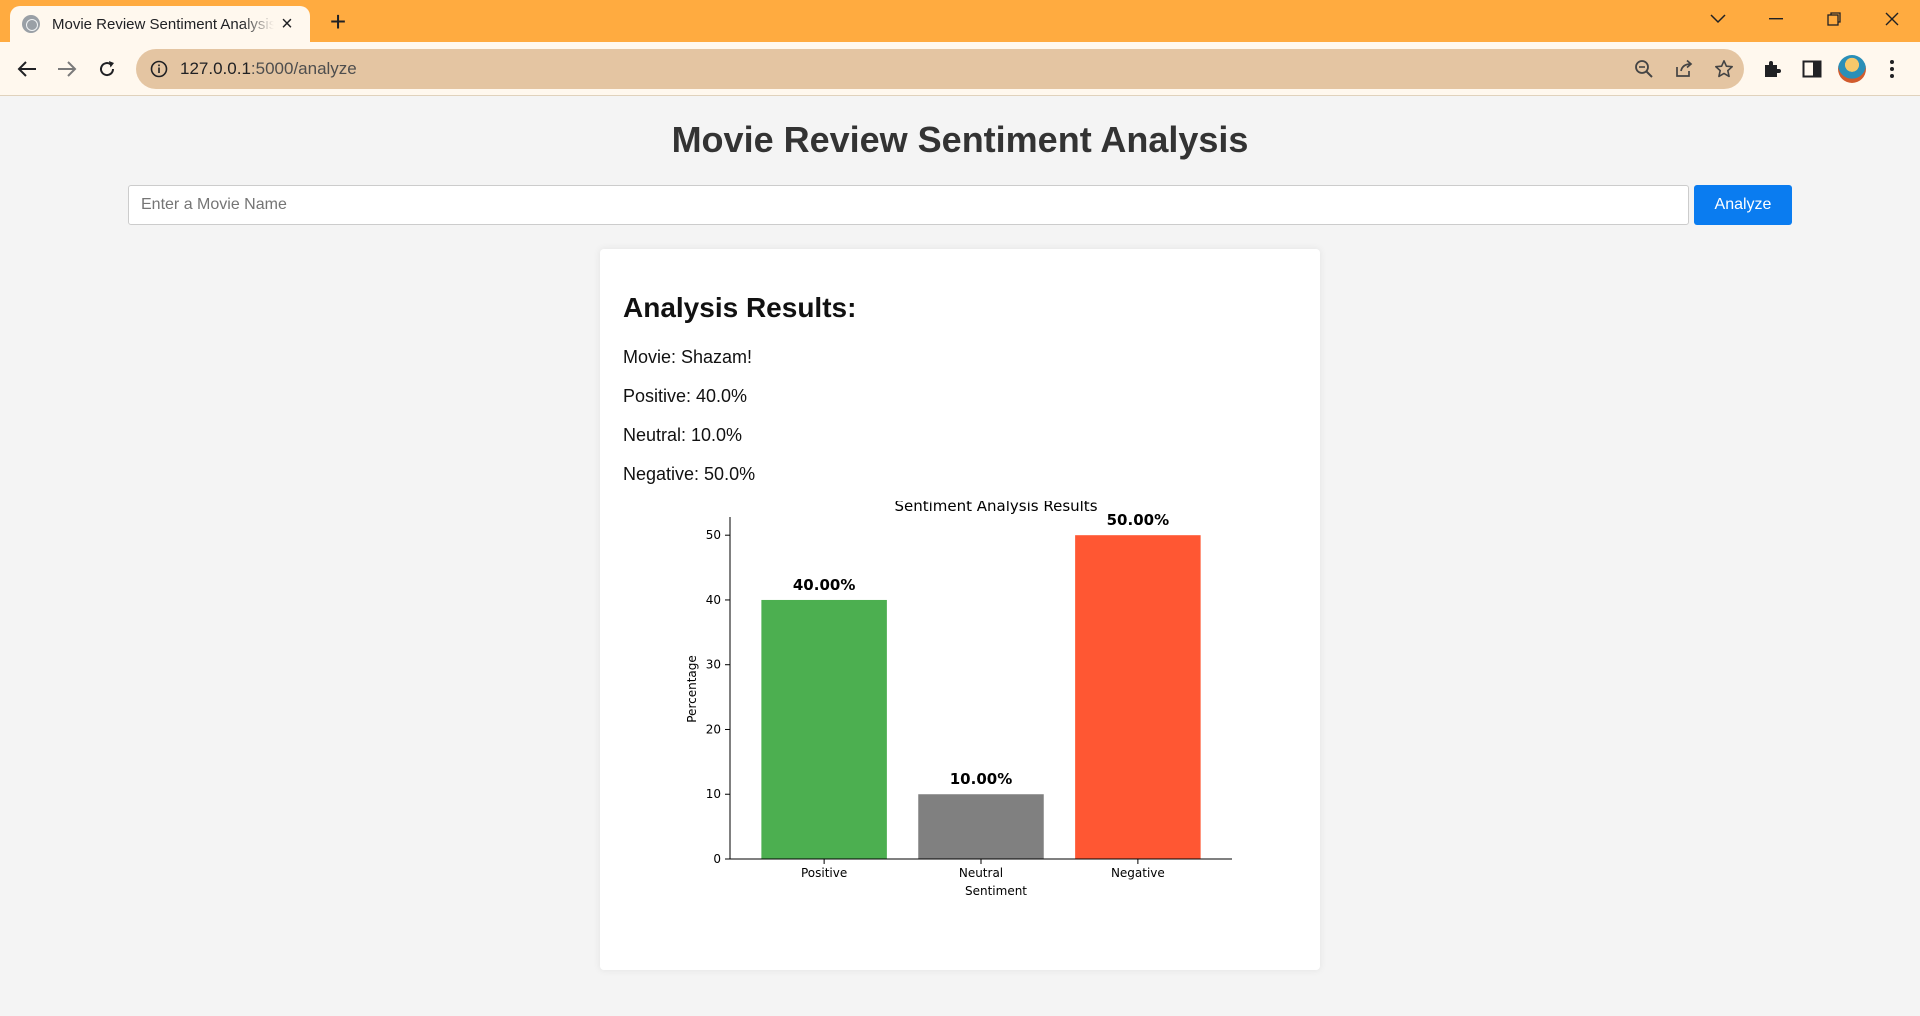 The height and width of the screenshot is (1016, 1920). I want to click on tab-search-chevron-icon, so click(1718, 19).